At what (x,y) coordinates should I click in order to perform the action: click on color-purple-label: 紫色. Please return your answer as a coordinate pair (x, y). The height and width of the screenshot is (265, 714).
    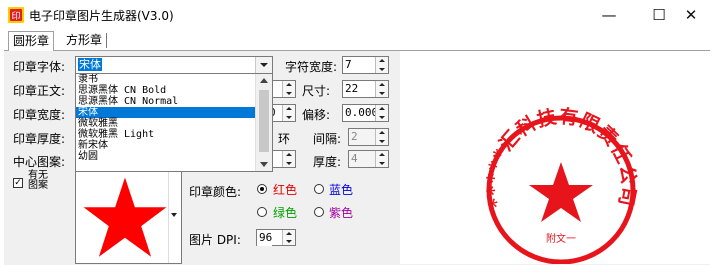
    Looking at the image, I should click on (341, 213).